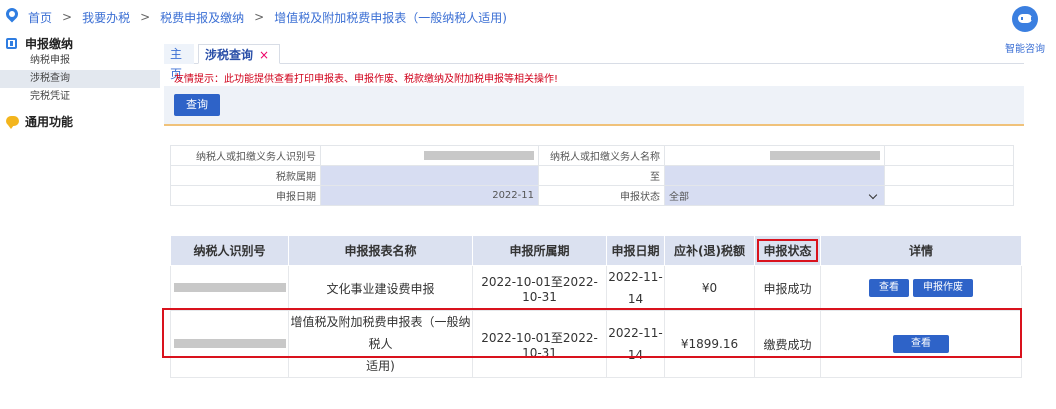 This screenshot has width=1056, height=409. I want to click on taxpayer-id-label: 纳税人或扣缴义务人识别号, so click(245, 155).